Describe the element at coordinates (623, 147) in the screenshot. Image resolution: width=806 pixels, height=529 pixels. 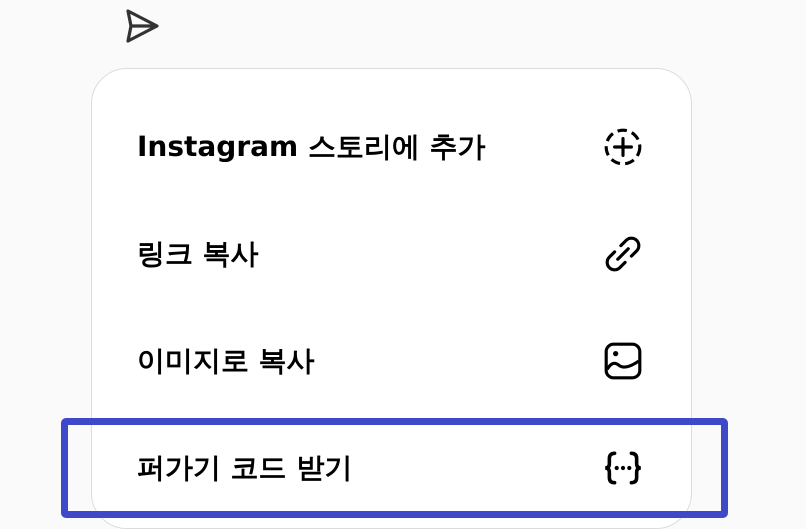
I see `add-circle-icon` at that location.